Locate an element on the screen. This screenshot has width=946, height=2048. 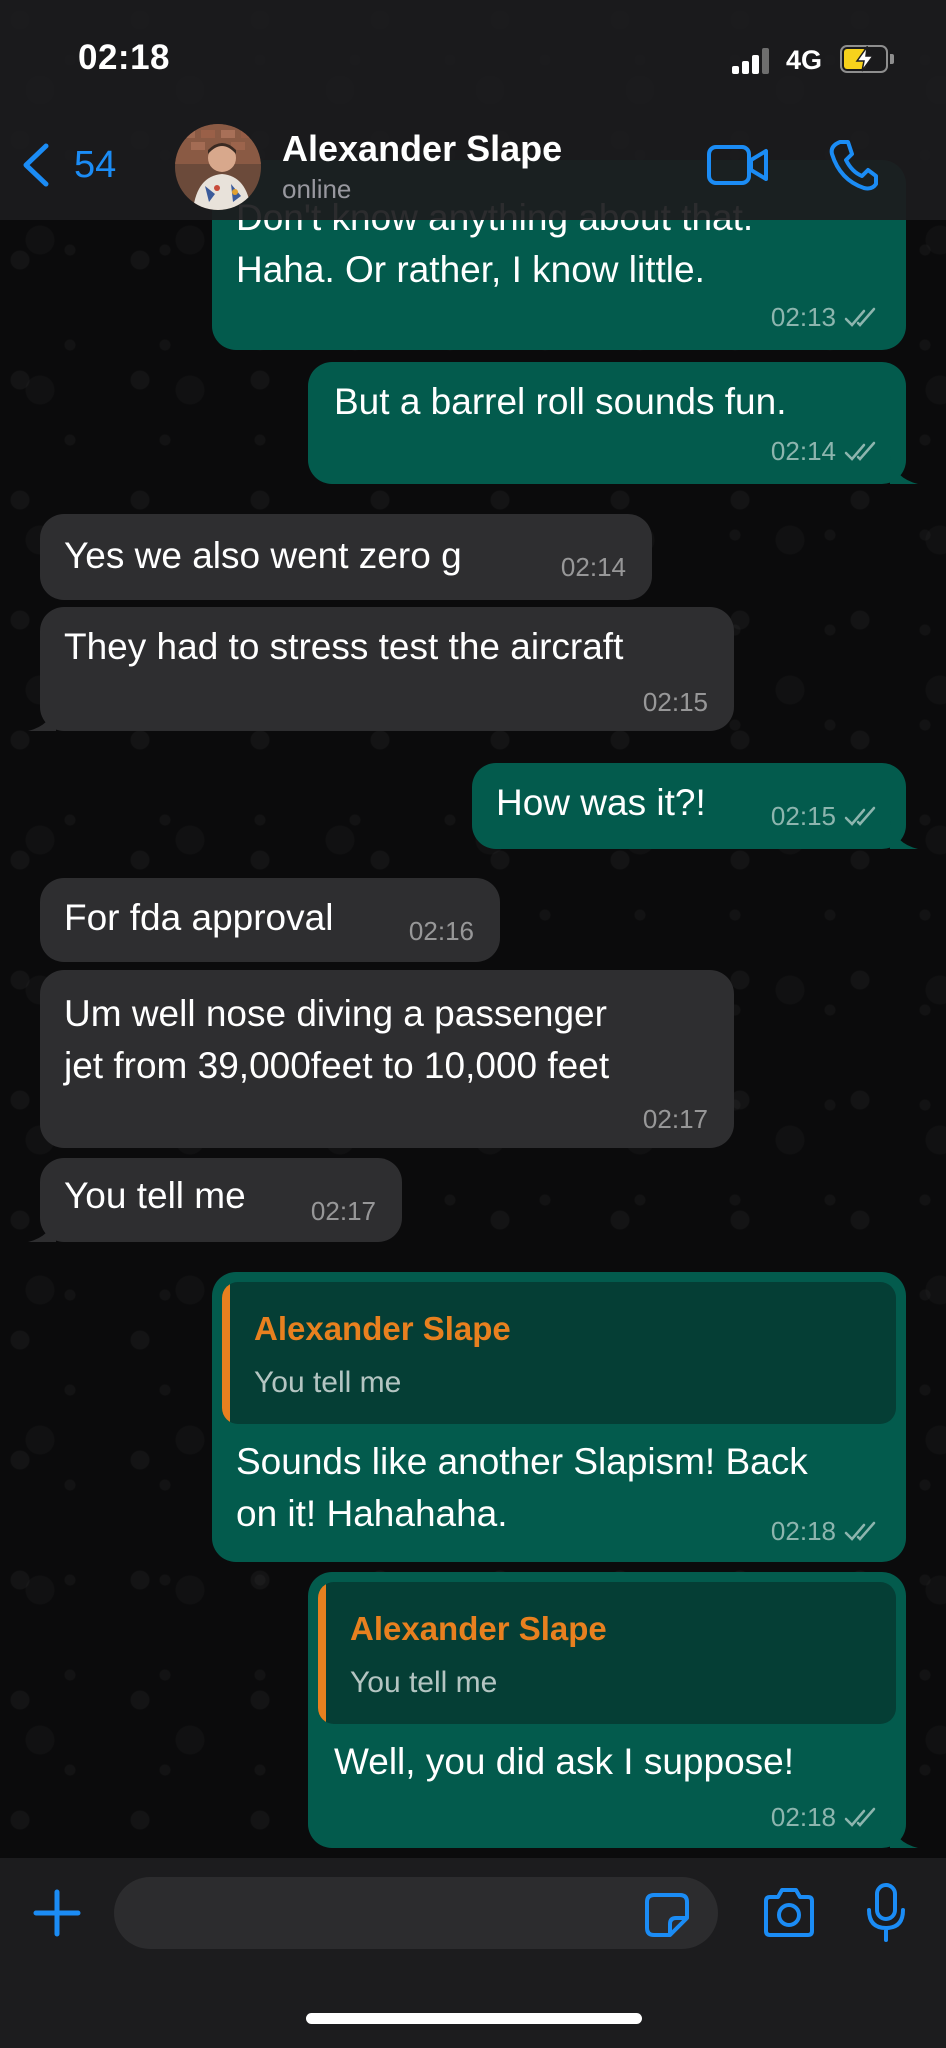
video-call-icon is located at coordinates (738, 165).